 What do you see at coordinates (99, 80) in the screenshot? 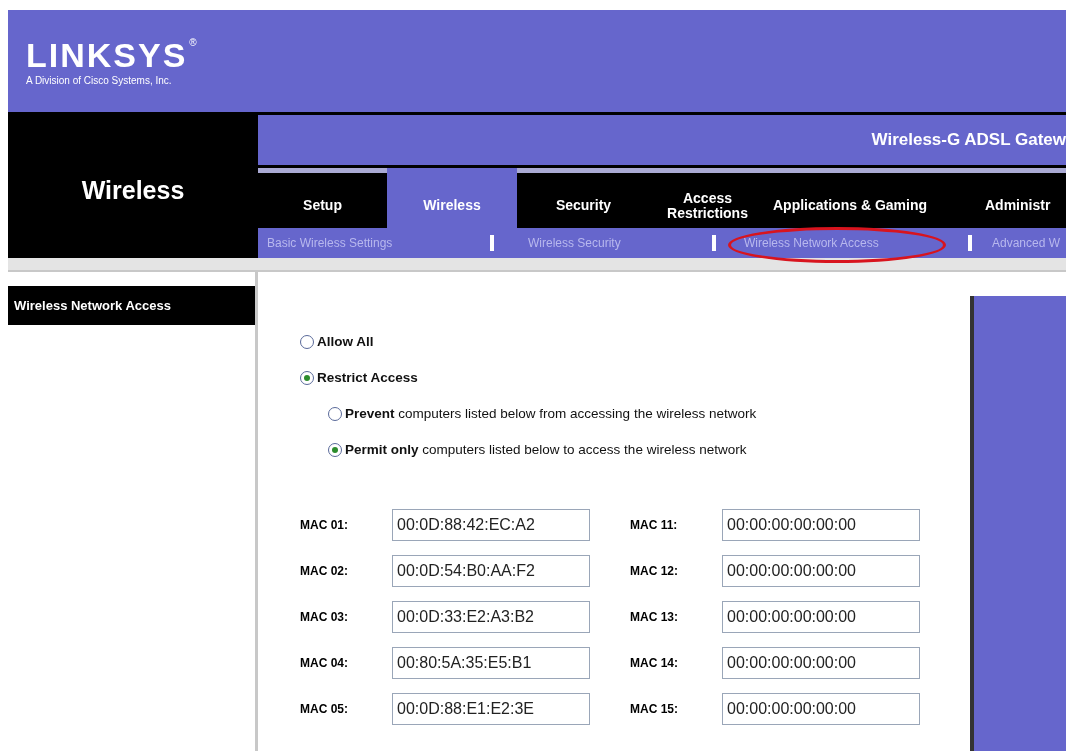
I see `tagline: A Division of Cisco Systems, Inc.` at bounding box center [99, 80].